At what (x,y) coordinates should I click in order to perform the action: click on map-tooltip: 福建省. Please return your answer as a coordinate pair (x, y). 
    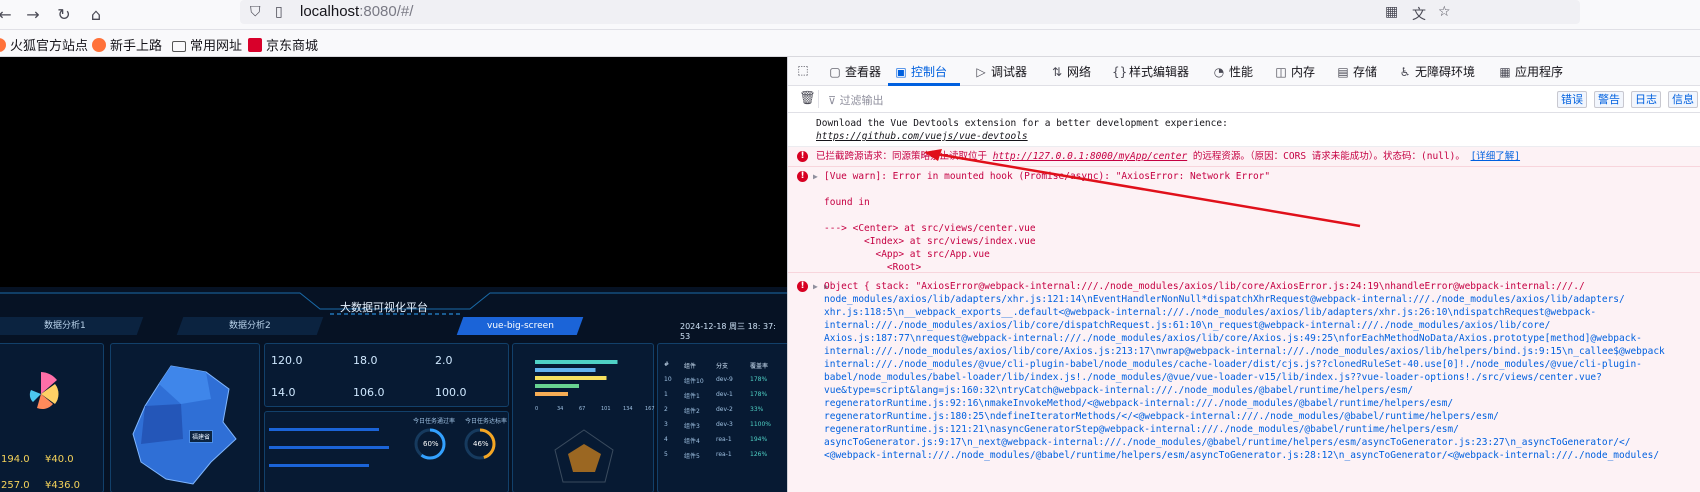
    Looking at the image, I should click on (201, 436).